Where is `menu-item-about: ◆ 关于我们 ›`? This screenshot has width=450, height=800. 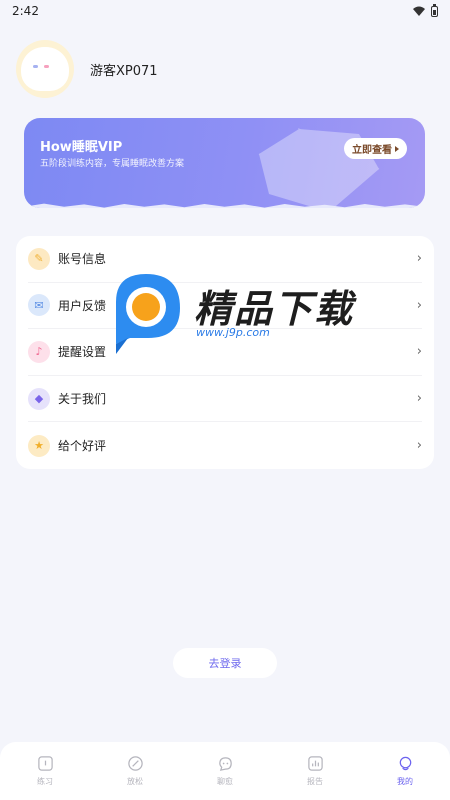 menu-item-about: ◆ 关于我们 › is located at coordinates (225, 399).